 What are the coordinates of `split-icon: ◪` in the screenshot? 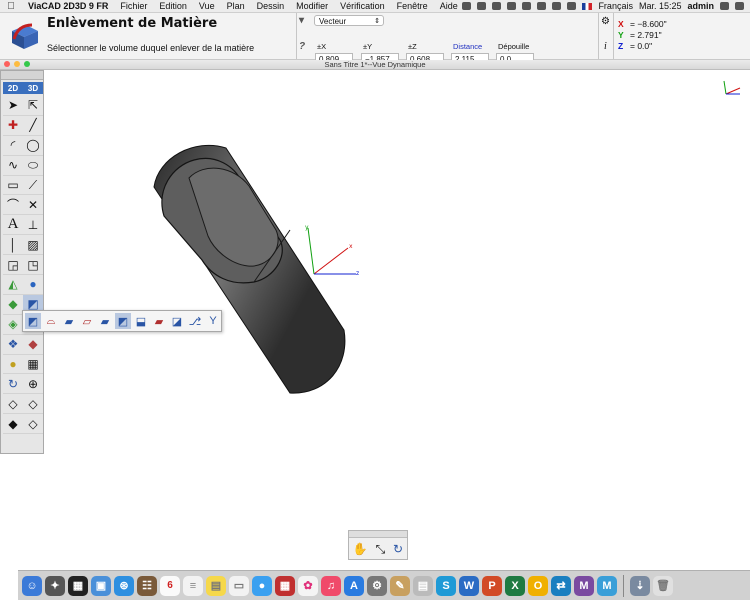 It's located at (177, 321).